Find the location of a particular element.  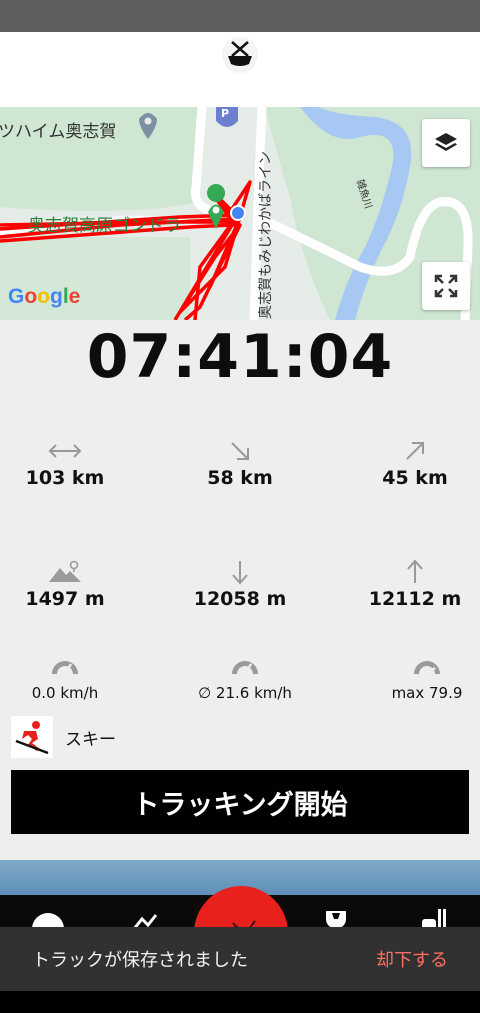

stat-value: 1497 m is located at coordinates (65, 599).